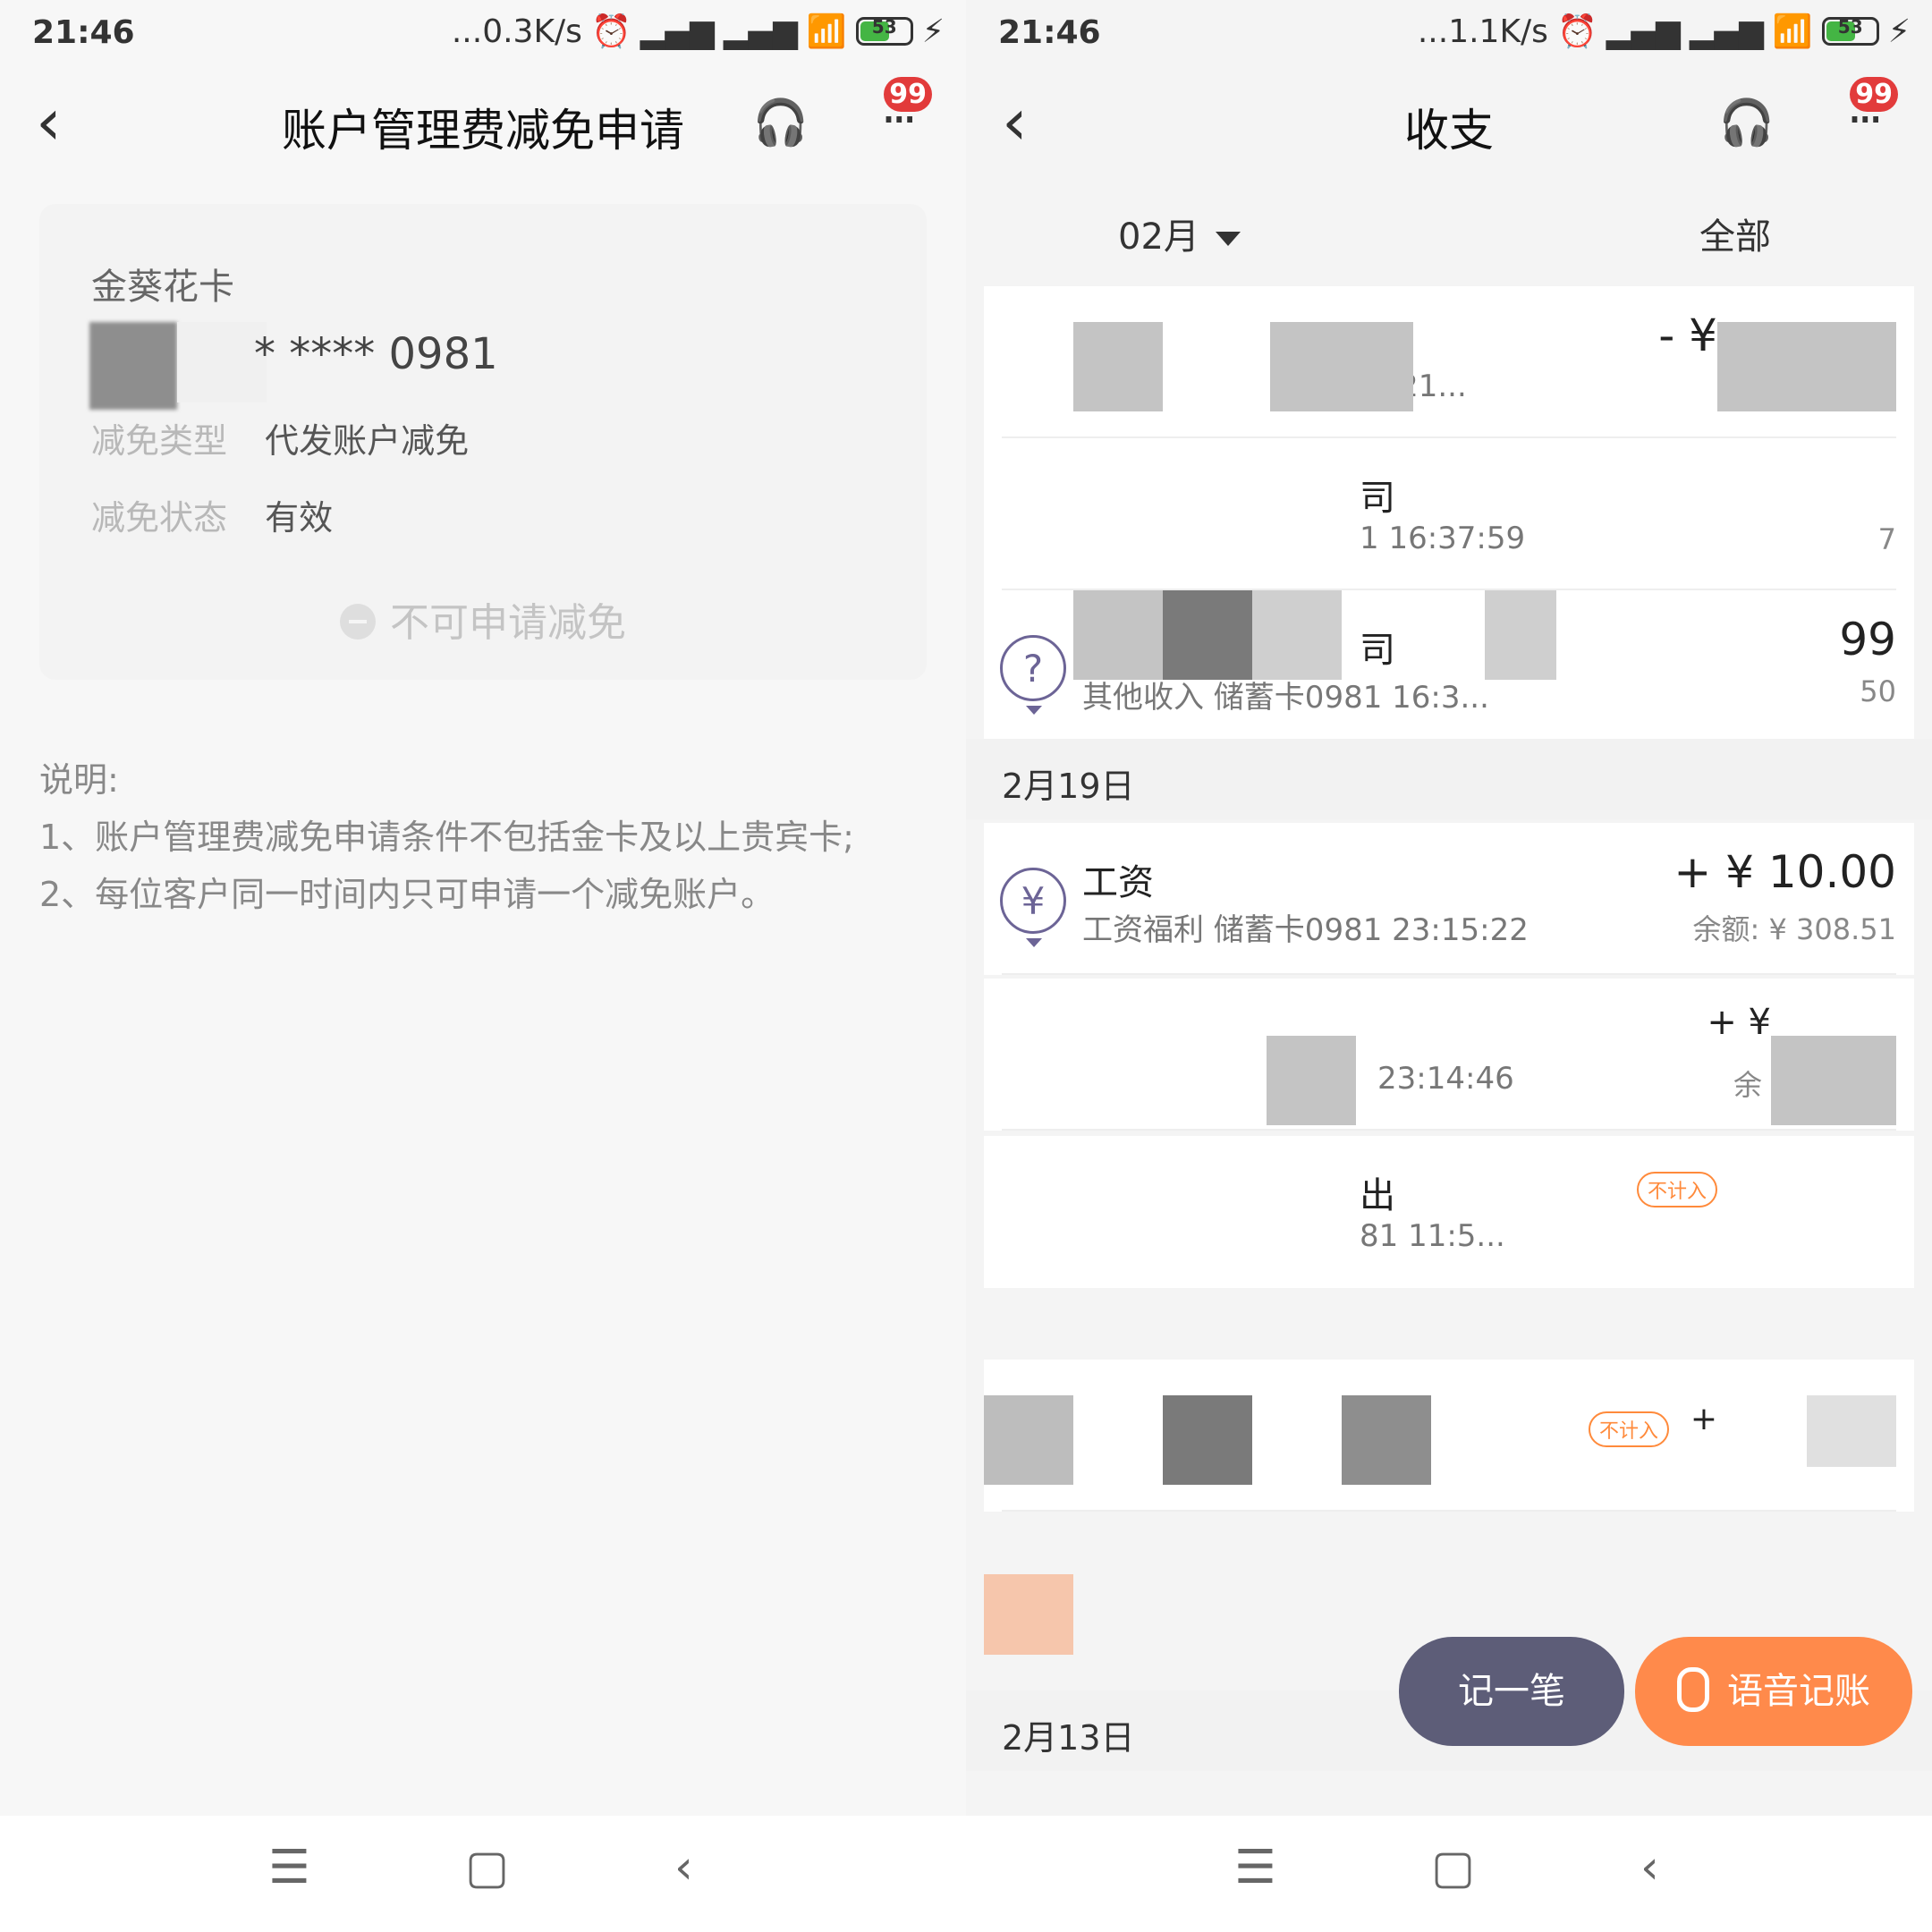  I want to click on question-icon: ?, so click(1033, 675).